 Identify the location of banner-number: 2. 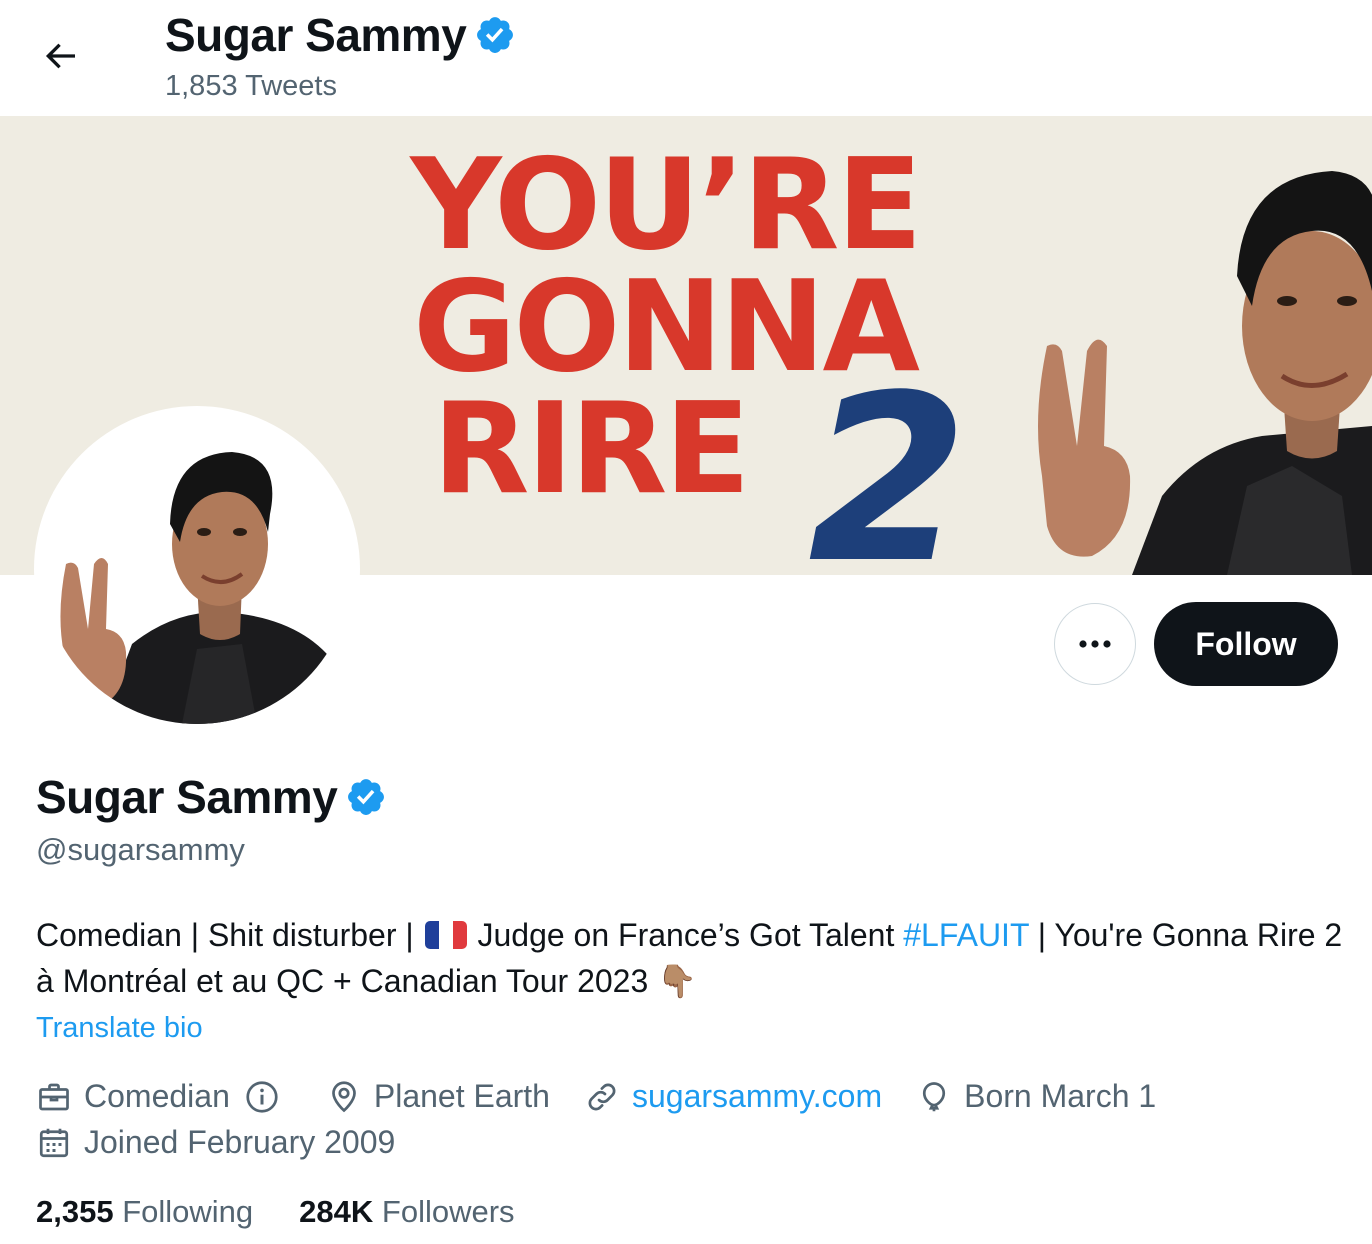
(888, 461).